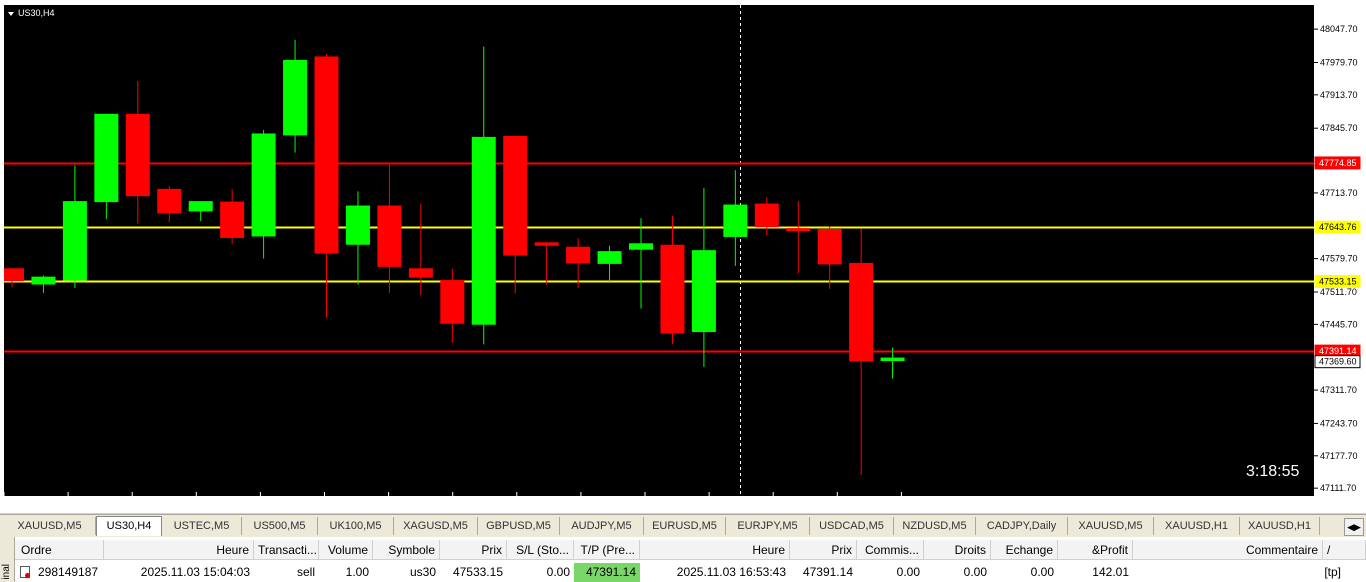 This screenshot has height=582, width=1366. Describe the element at coordinates (1339, 95) in the screenshot. I see `price-tick-label: 47913.70` at that location.